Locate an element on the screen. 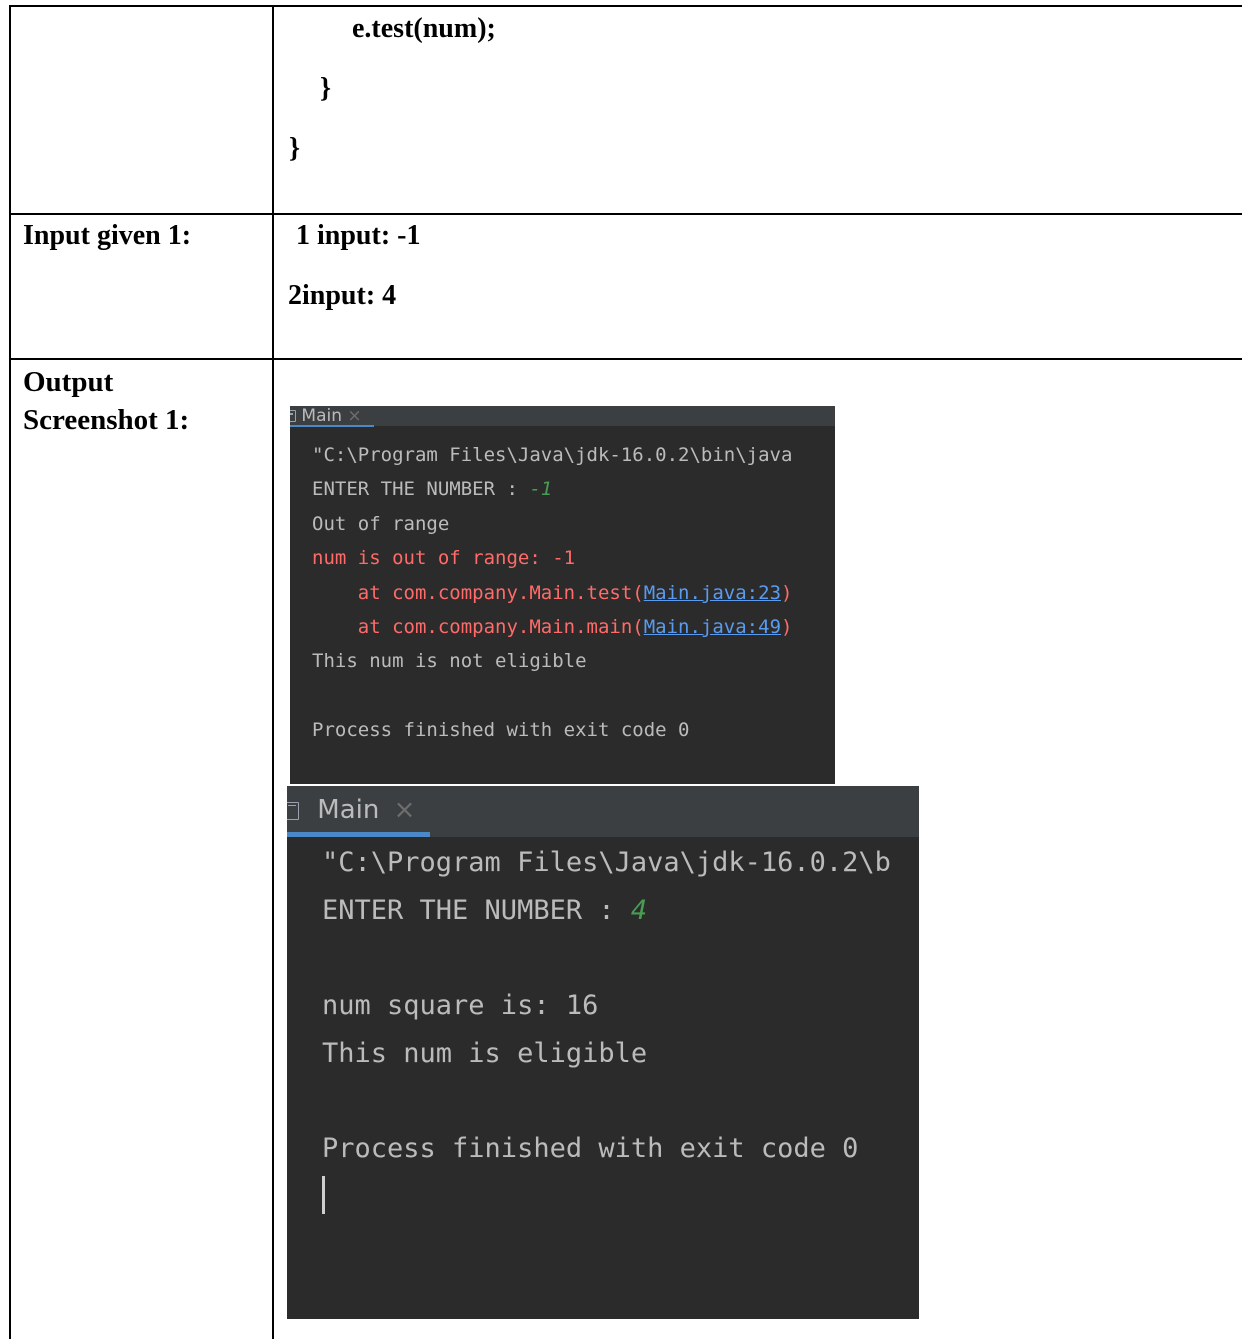 The width and height of the screenshot is (1242, 1339). input-label: Input given 1: is located at coordinates (107, 235).